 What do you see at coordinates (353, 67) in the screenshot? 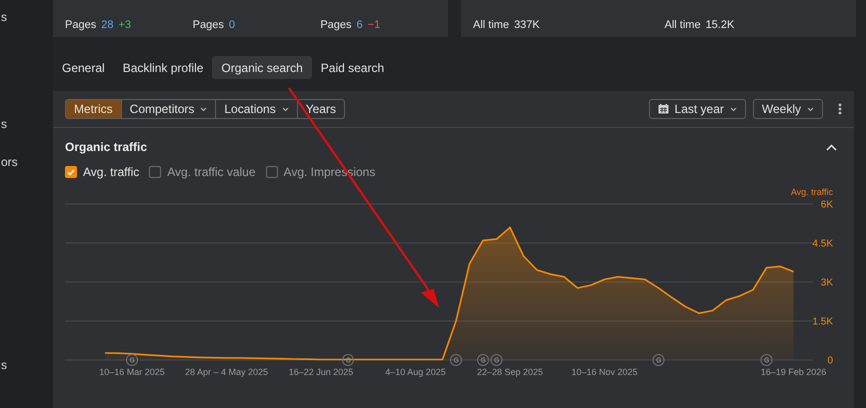
I see `tab: Paid search` at bounding box center [353, 67].